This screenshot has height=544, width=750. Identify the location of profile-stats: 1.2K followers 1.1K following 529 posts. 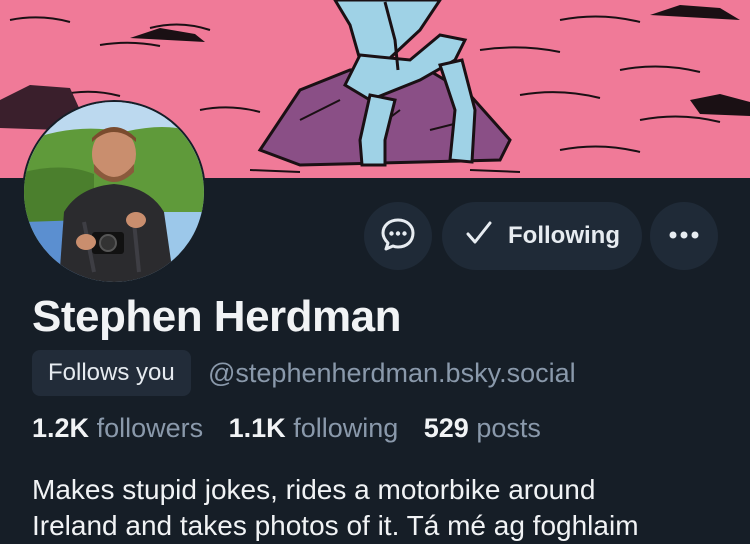
(295, 428).